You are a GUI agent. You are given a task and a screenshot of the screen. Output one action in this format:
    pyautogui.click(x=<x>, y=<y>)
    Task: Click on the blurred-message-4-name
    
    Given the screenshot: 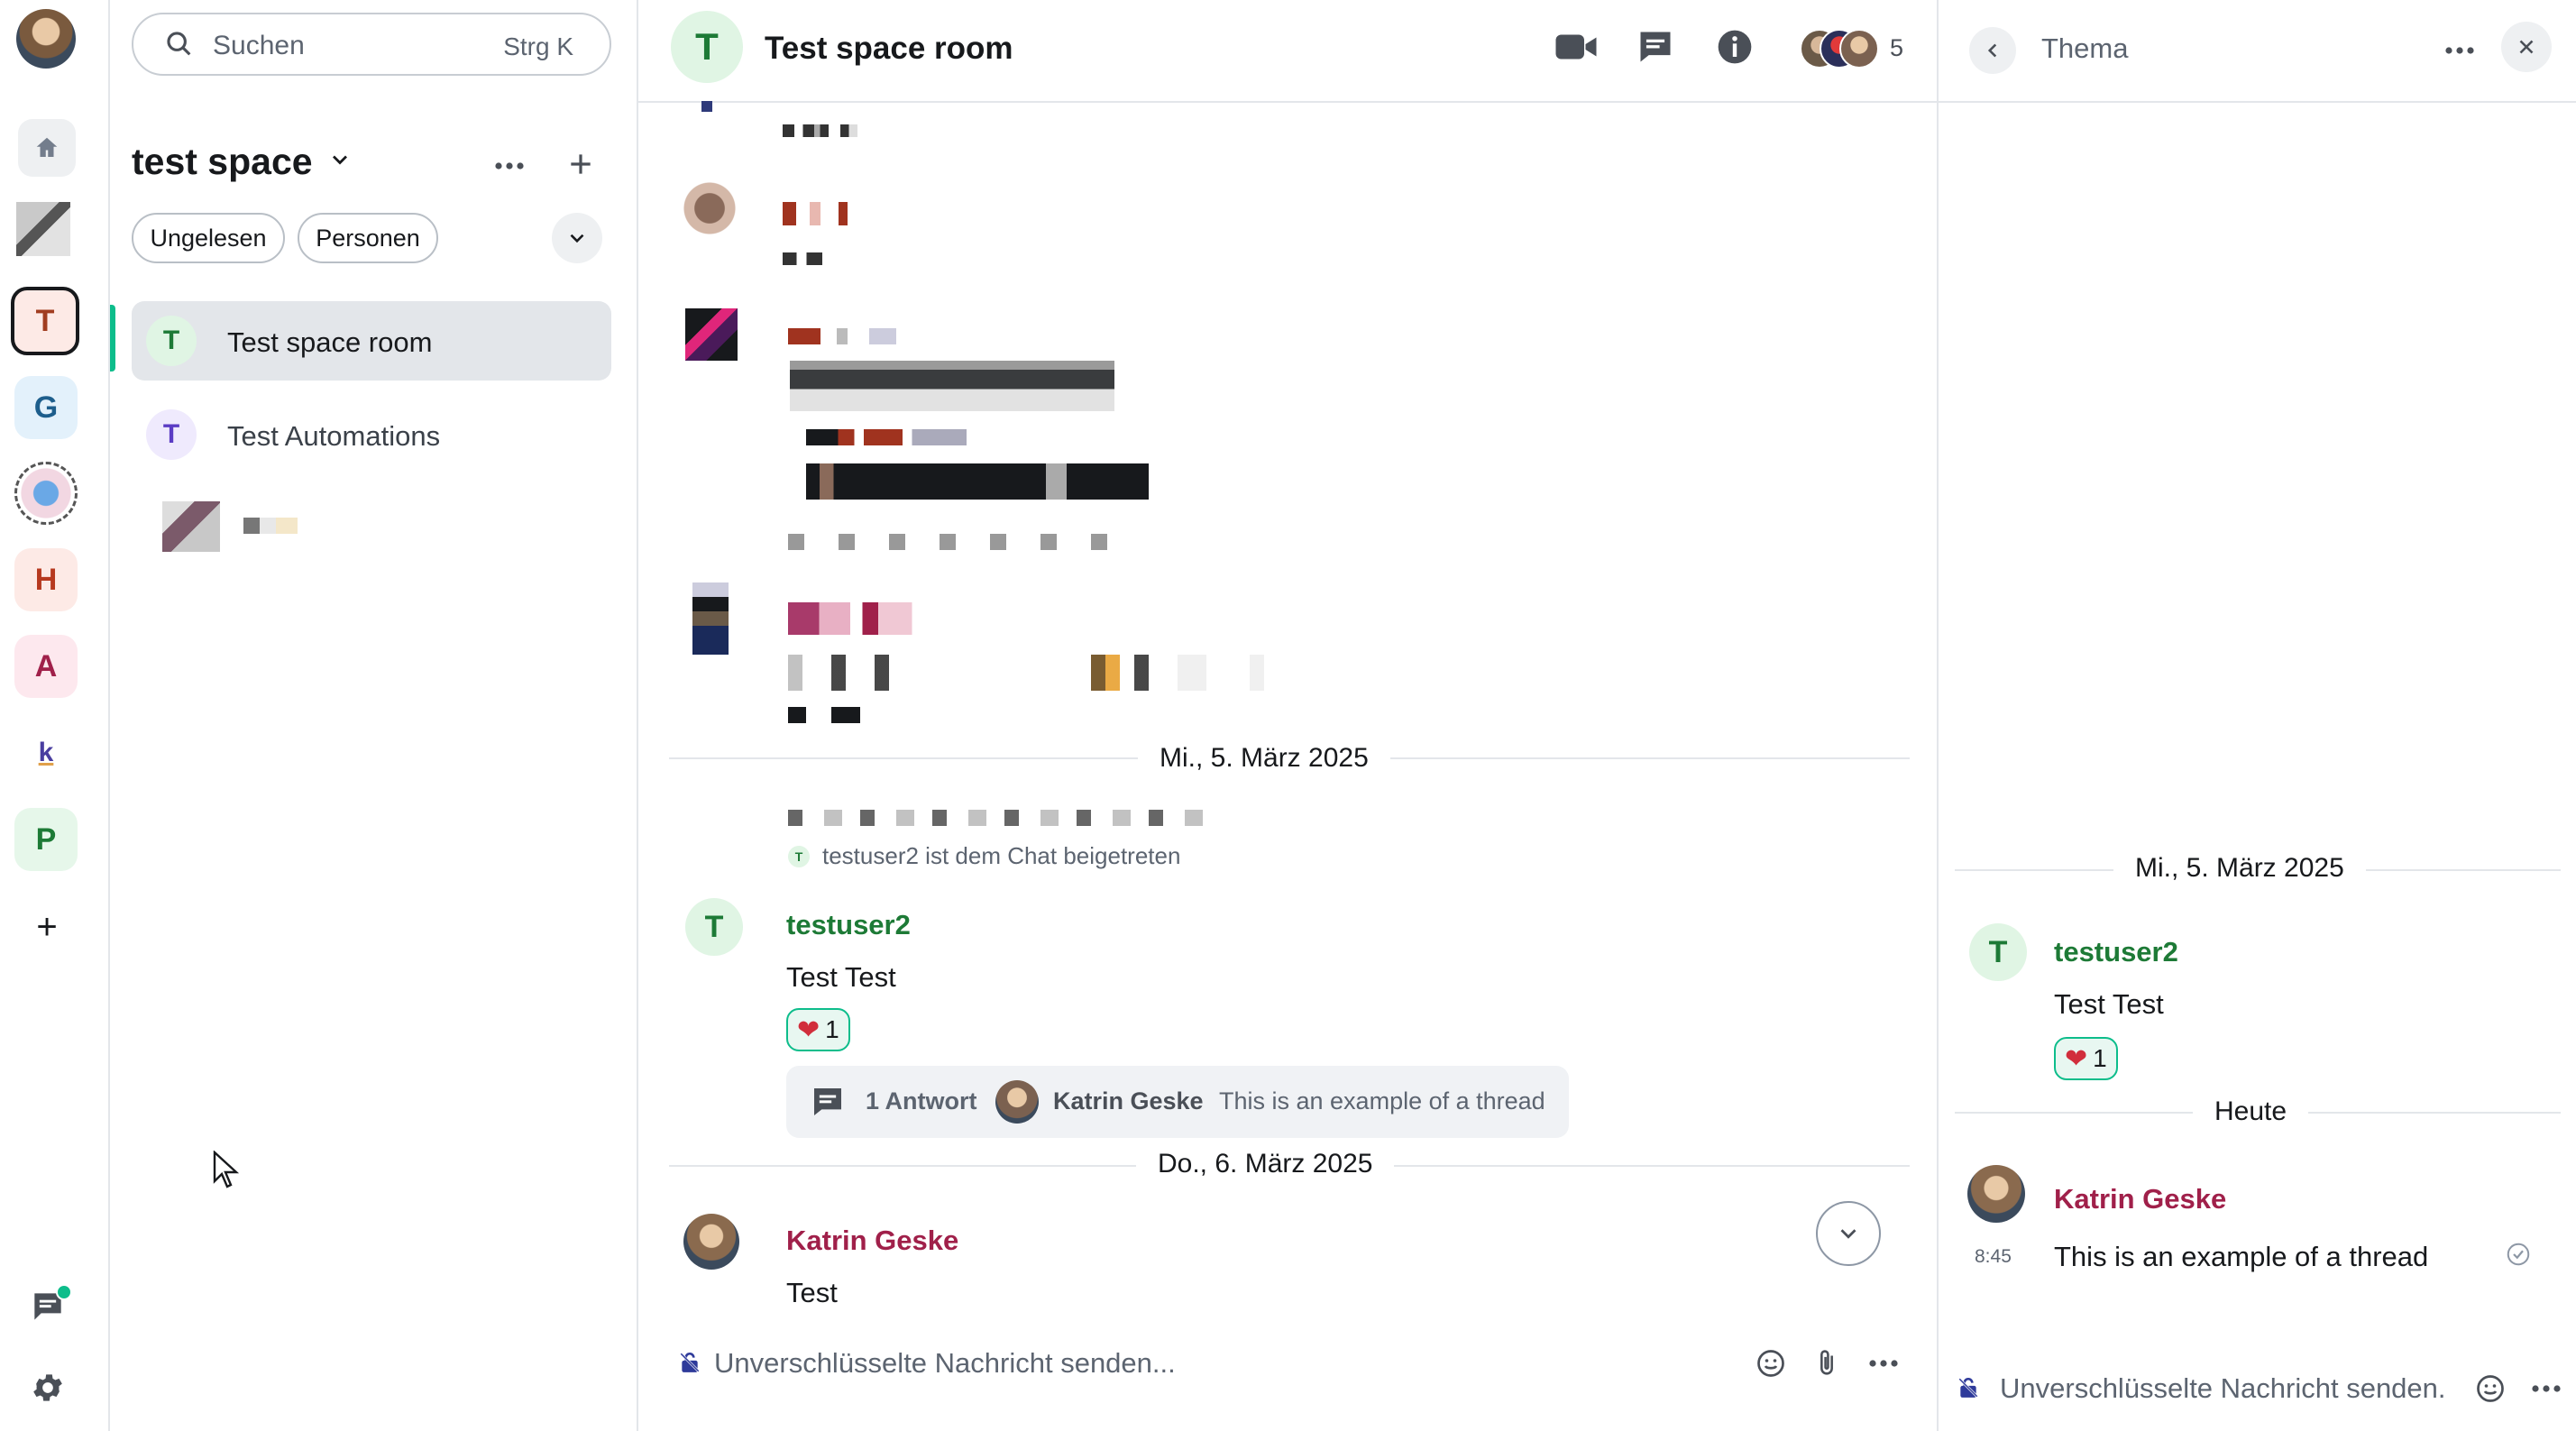 What is the action you would take?
    pyautogui.click(x=865, y=618)
    